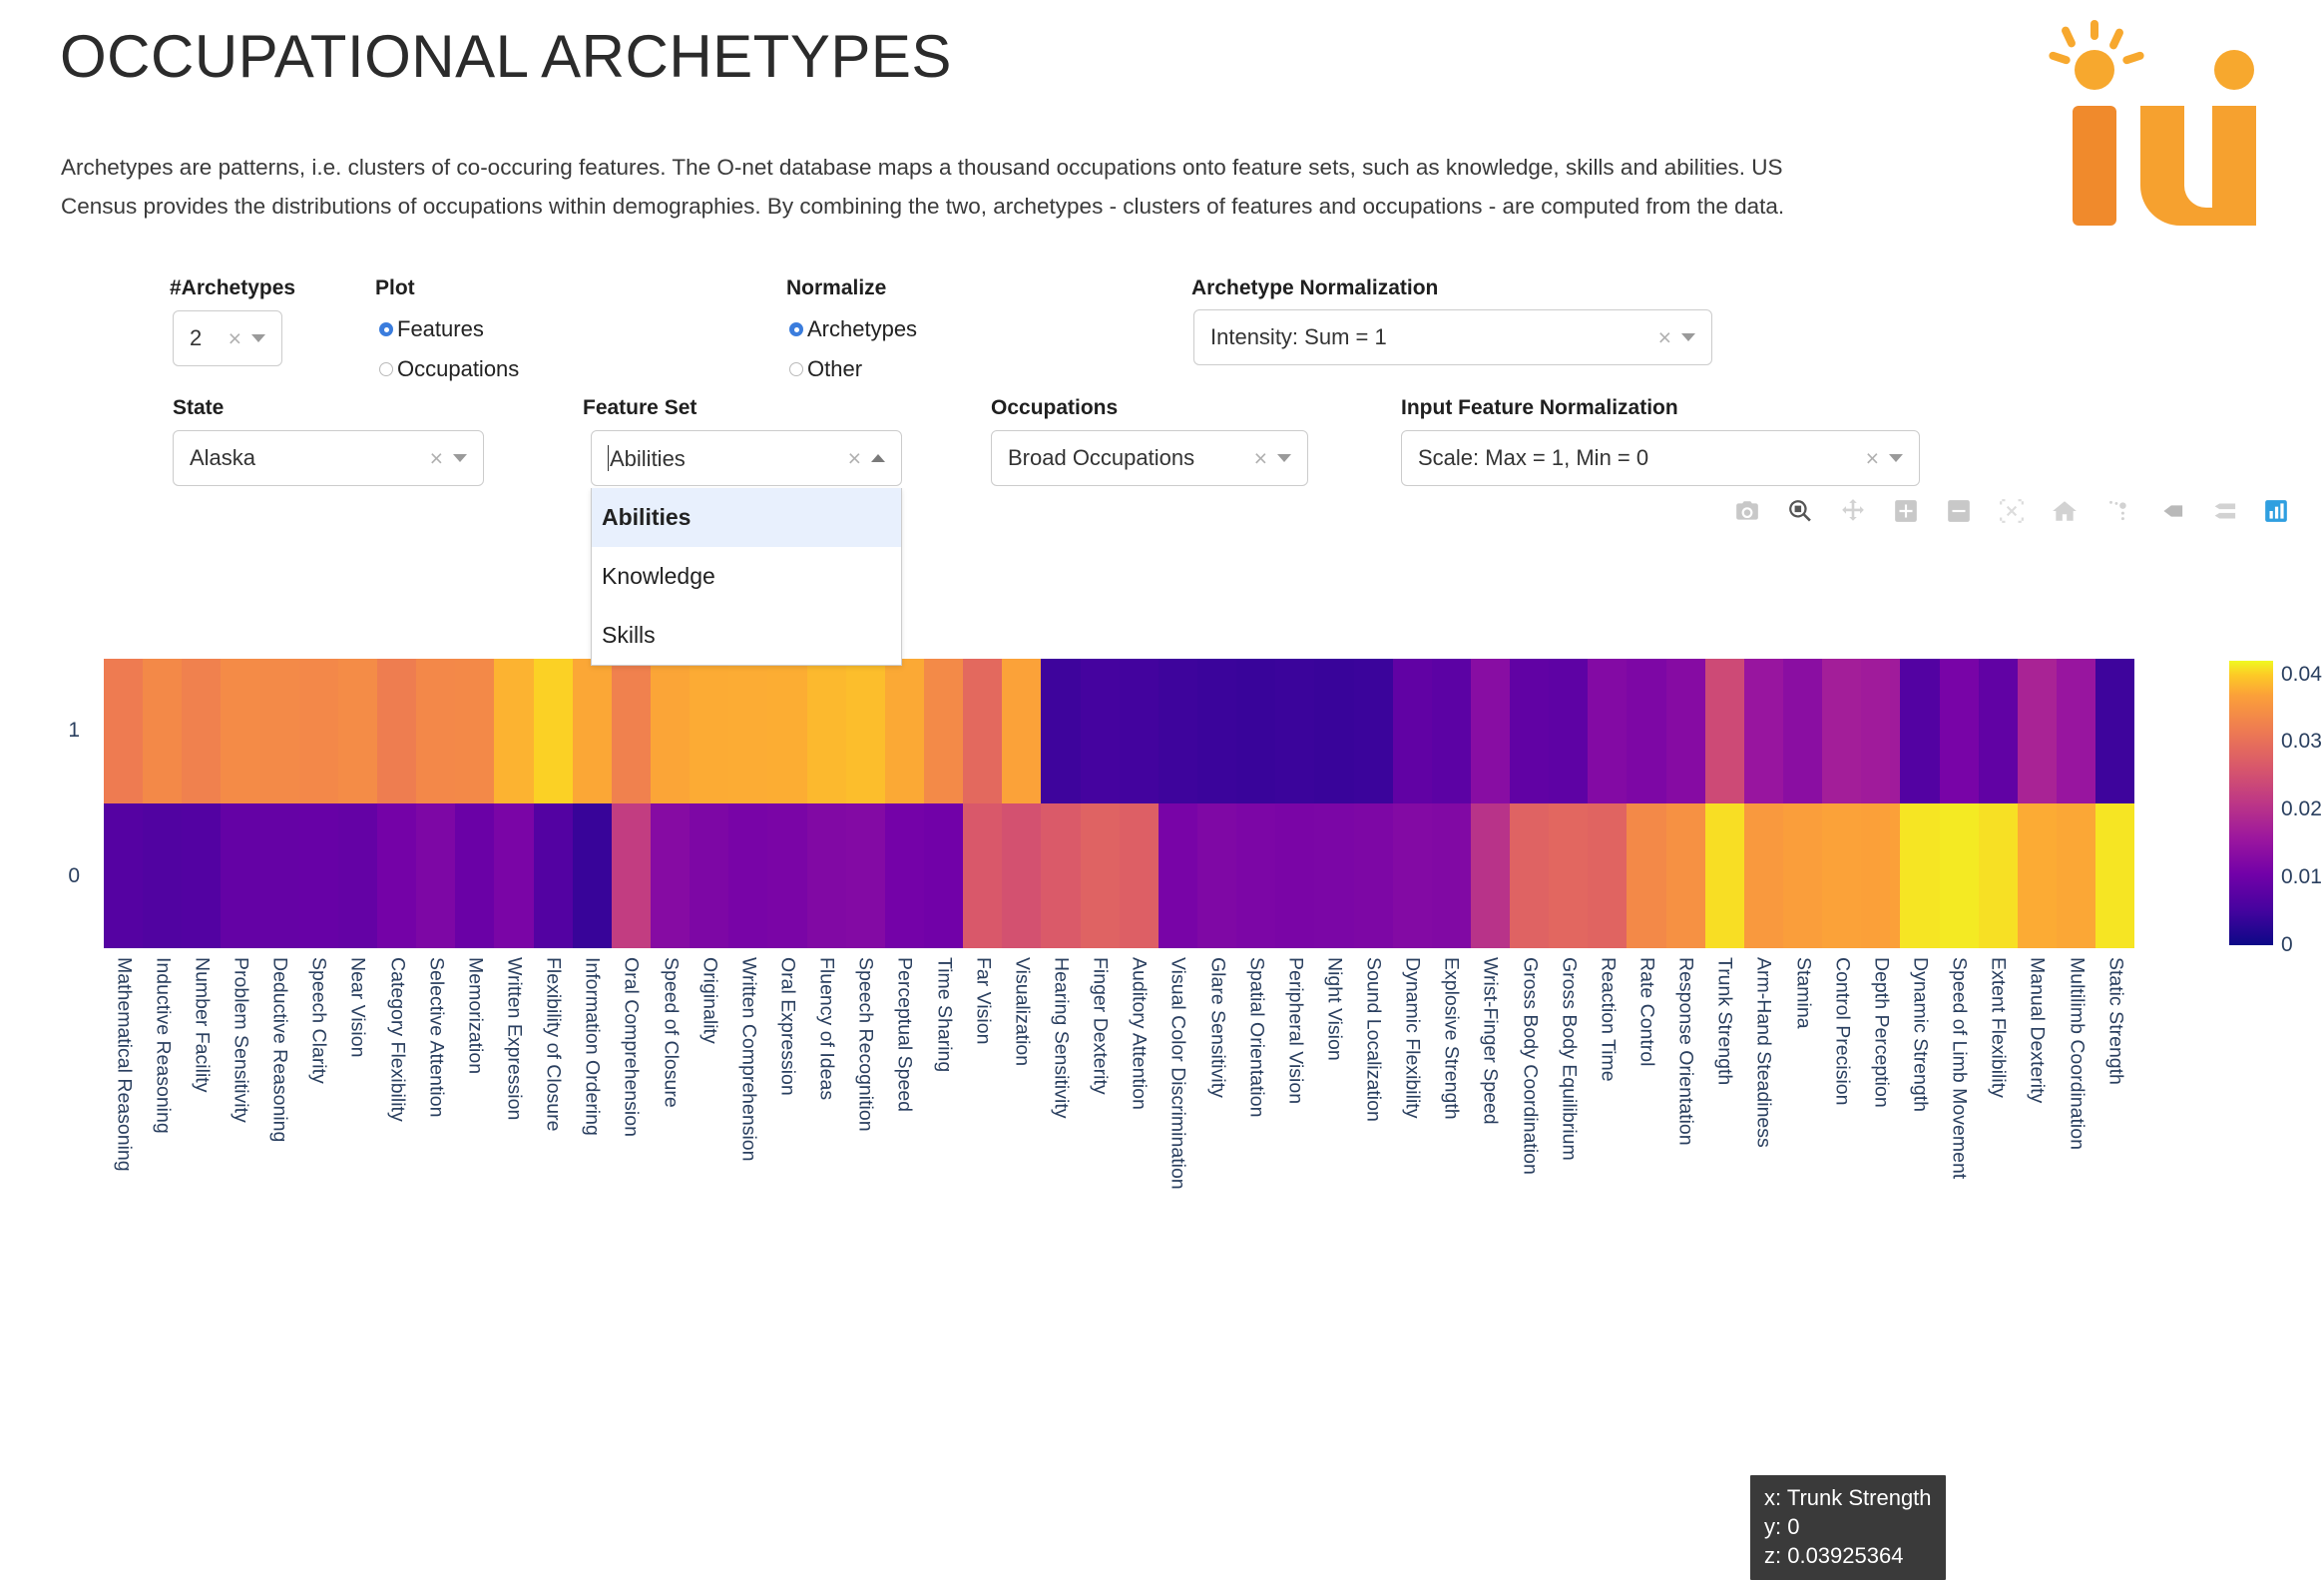 The height and width of the screenshot is (1582, 2324). Describe the element at coordinates (386, 369) in the screenshot. I see `radio-occupations-icon` at that location.